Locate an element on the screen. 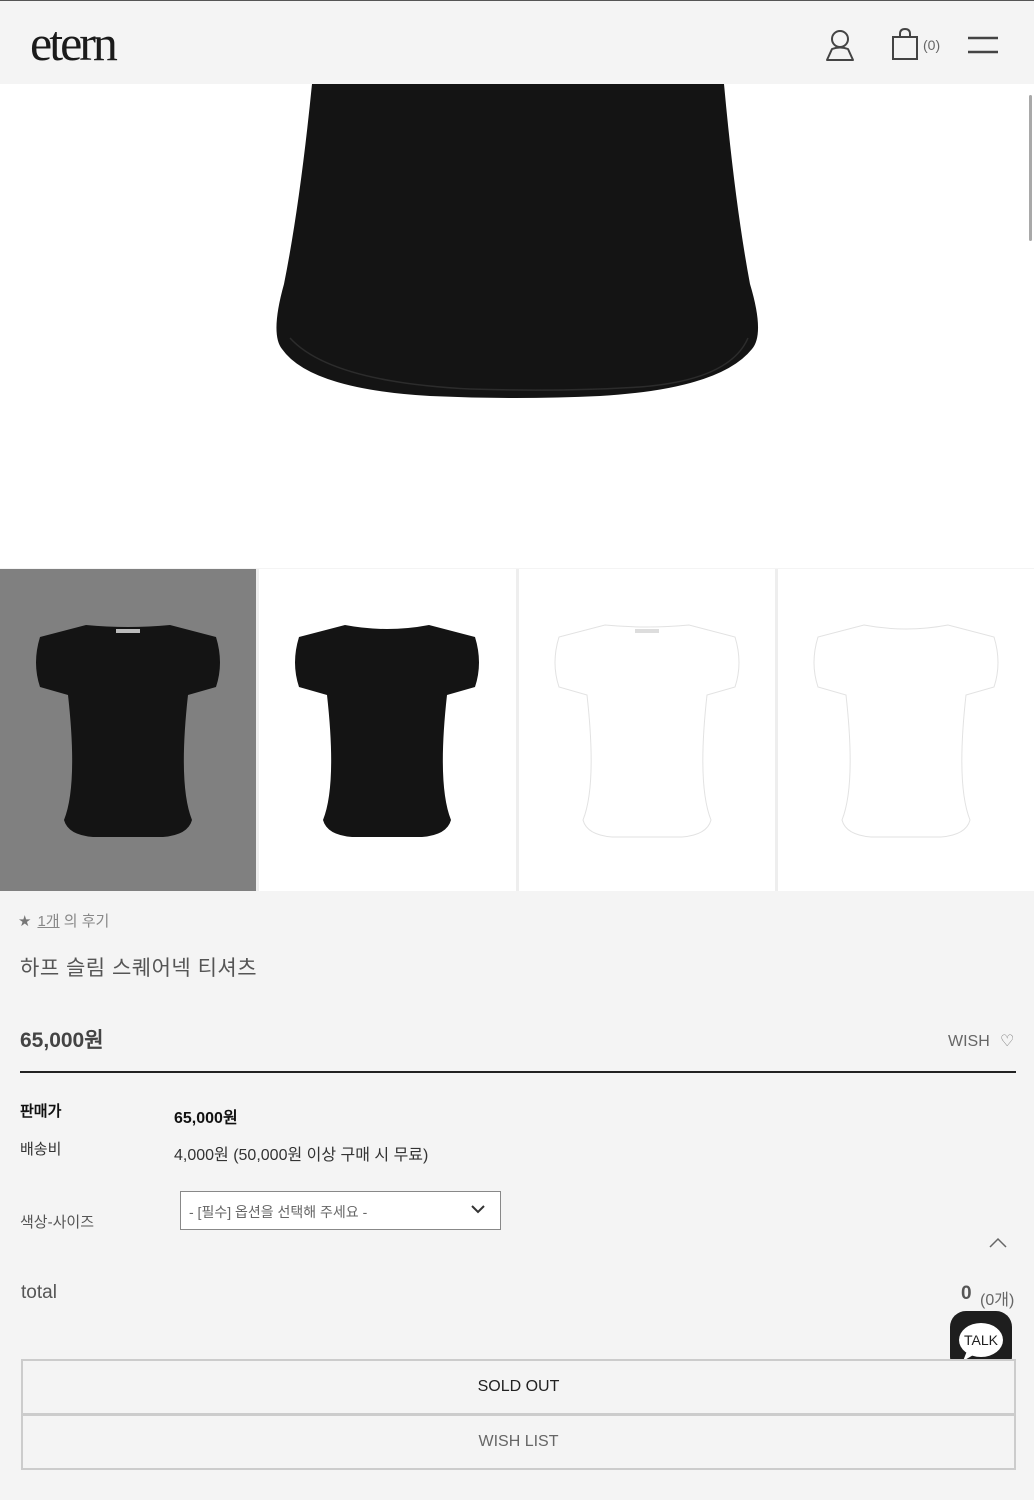 This screenshot has width=1034, height=1500. sold-out-button: SOLD OUT is located at coordinates (518, 1387).